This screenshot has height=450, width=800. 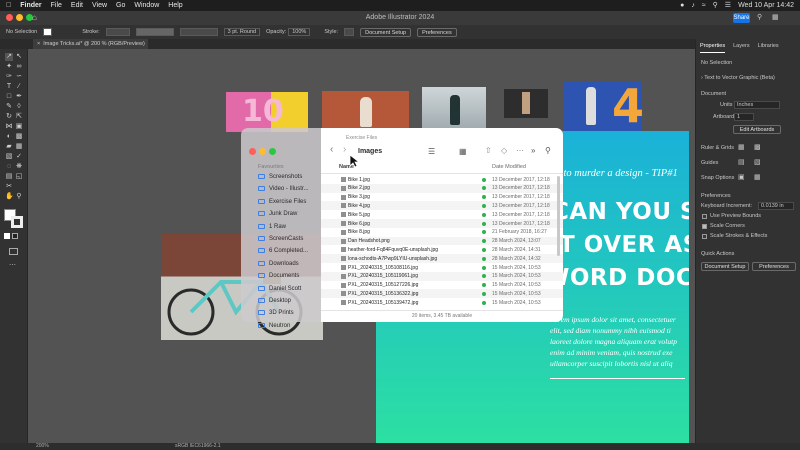 I want to click on sidebar-item: Documents, so click(x=278, y=276).